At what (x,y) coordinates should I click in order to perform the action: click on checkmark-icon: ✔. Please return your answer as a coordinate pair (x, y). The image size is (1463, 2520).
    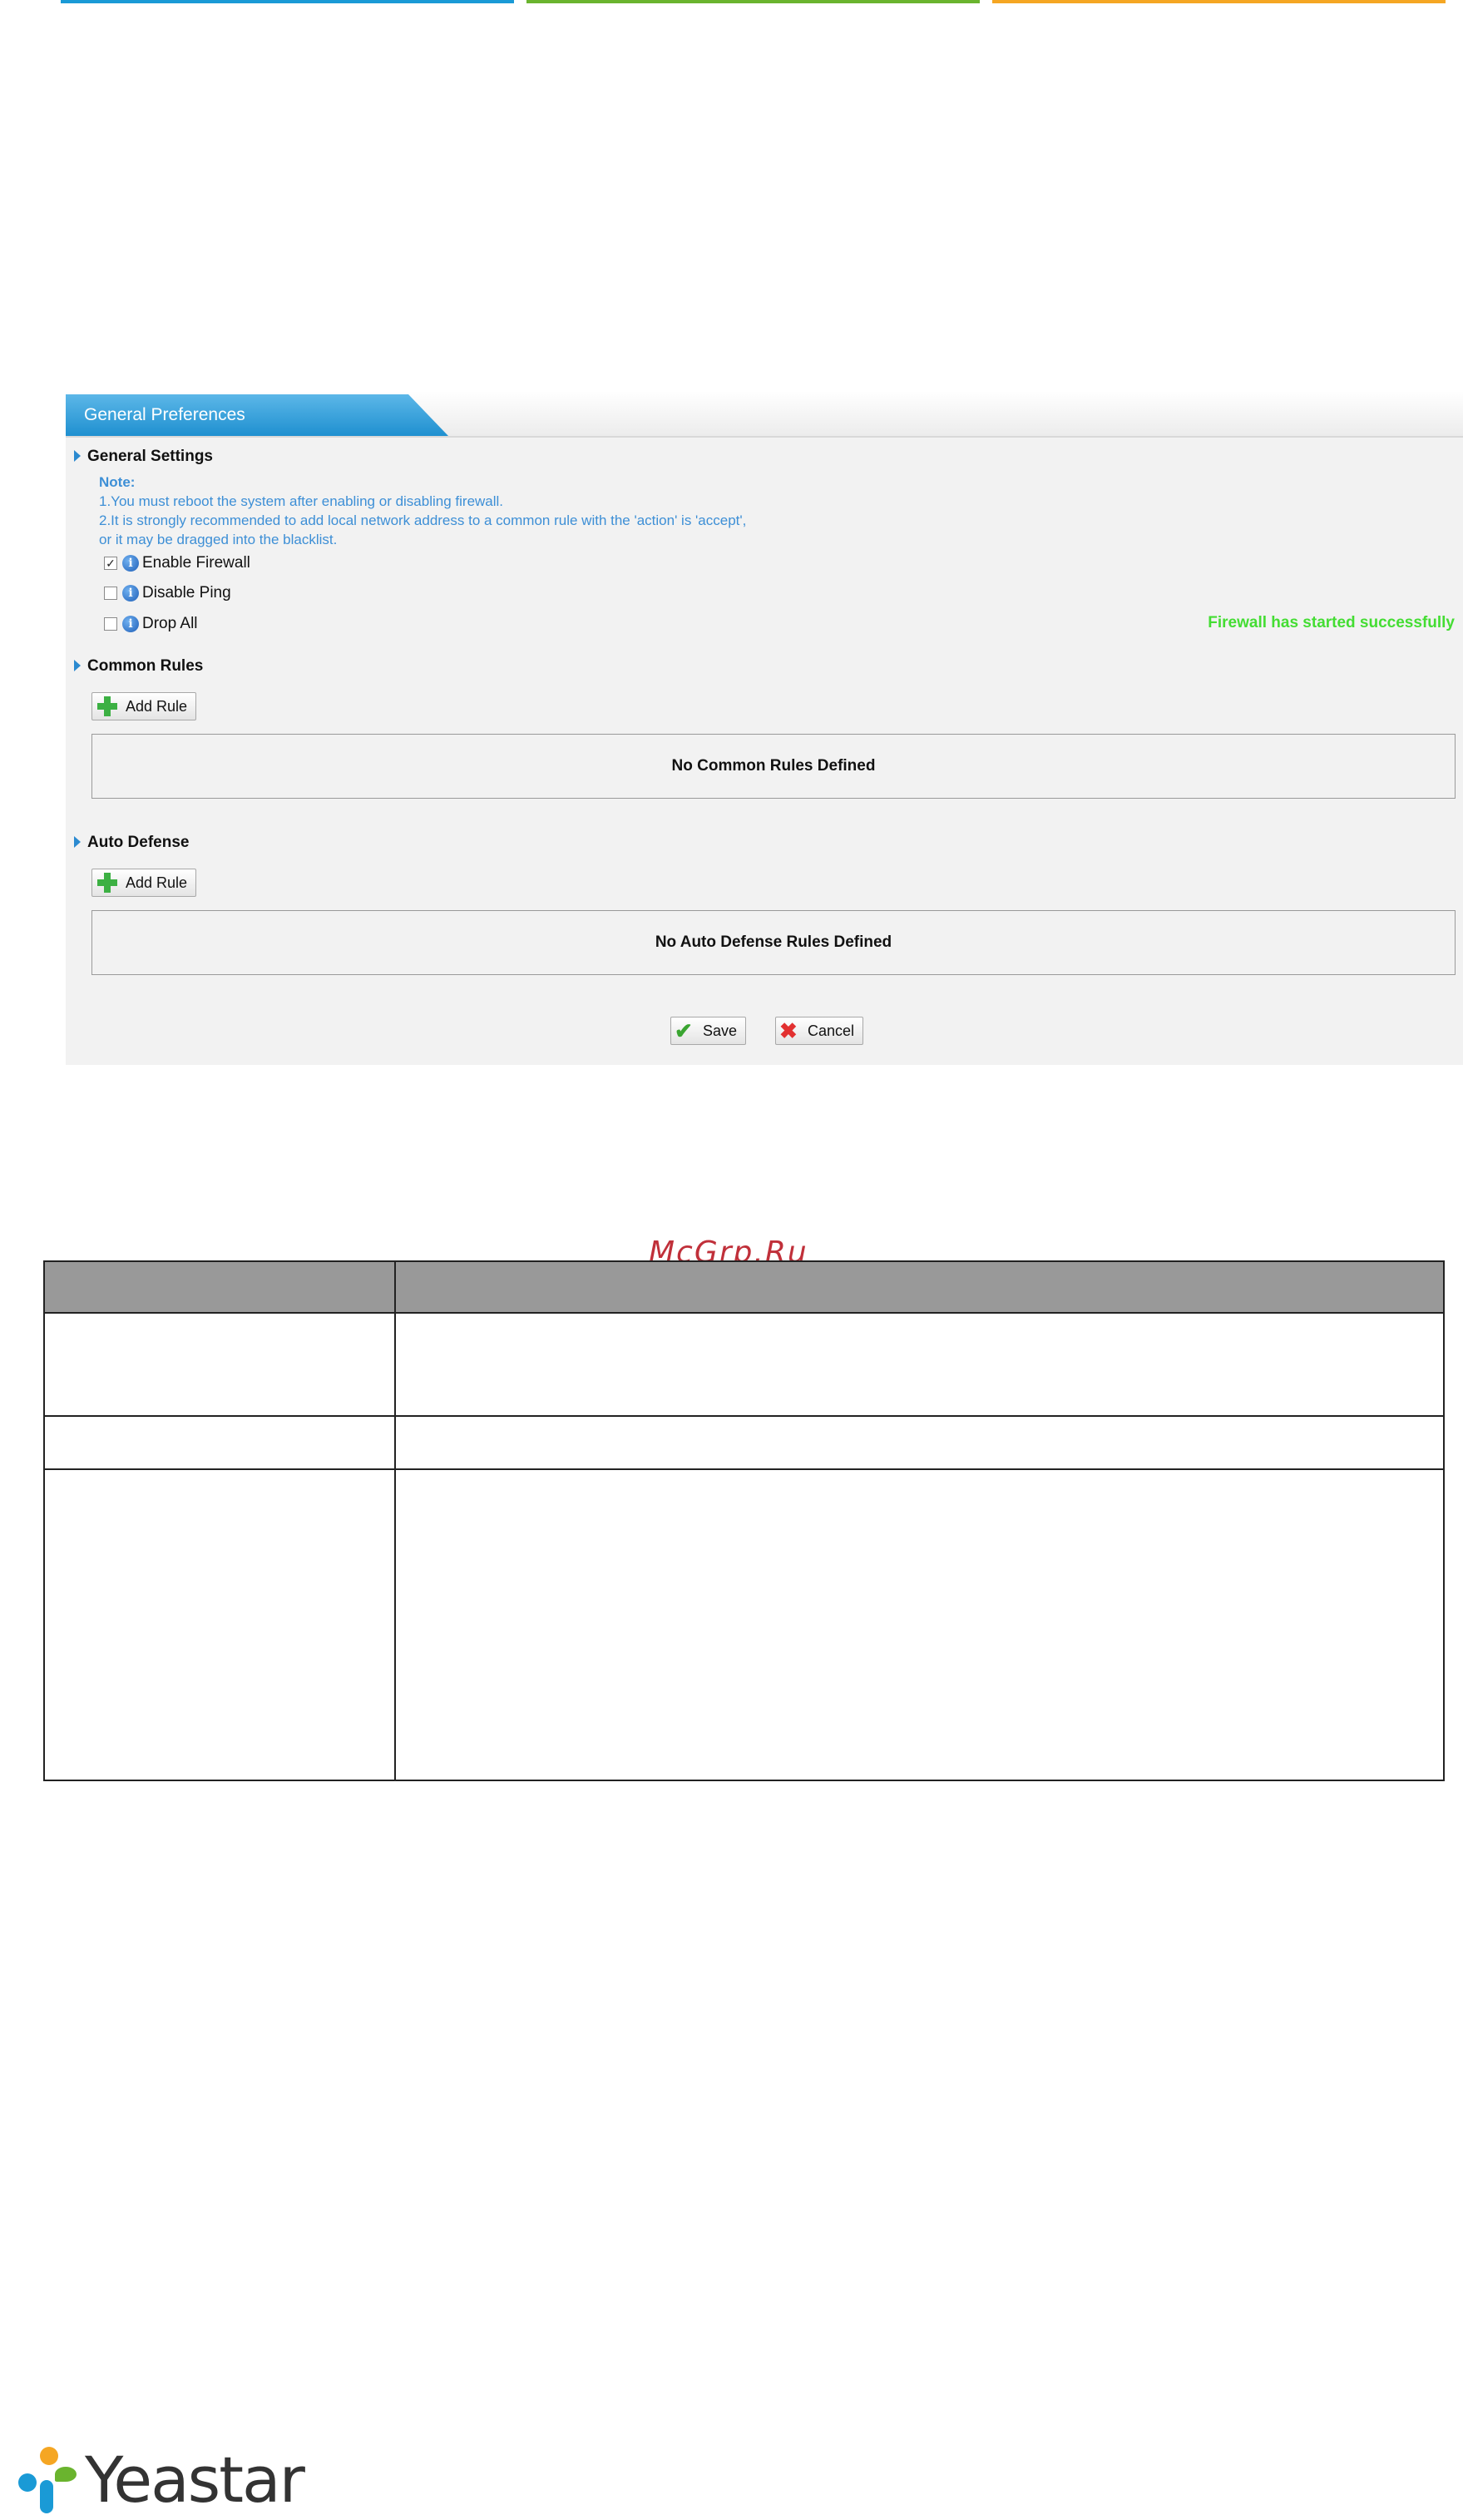
    Looking at the image, I should click on (684, 1030).